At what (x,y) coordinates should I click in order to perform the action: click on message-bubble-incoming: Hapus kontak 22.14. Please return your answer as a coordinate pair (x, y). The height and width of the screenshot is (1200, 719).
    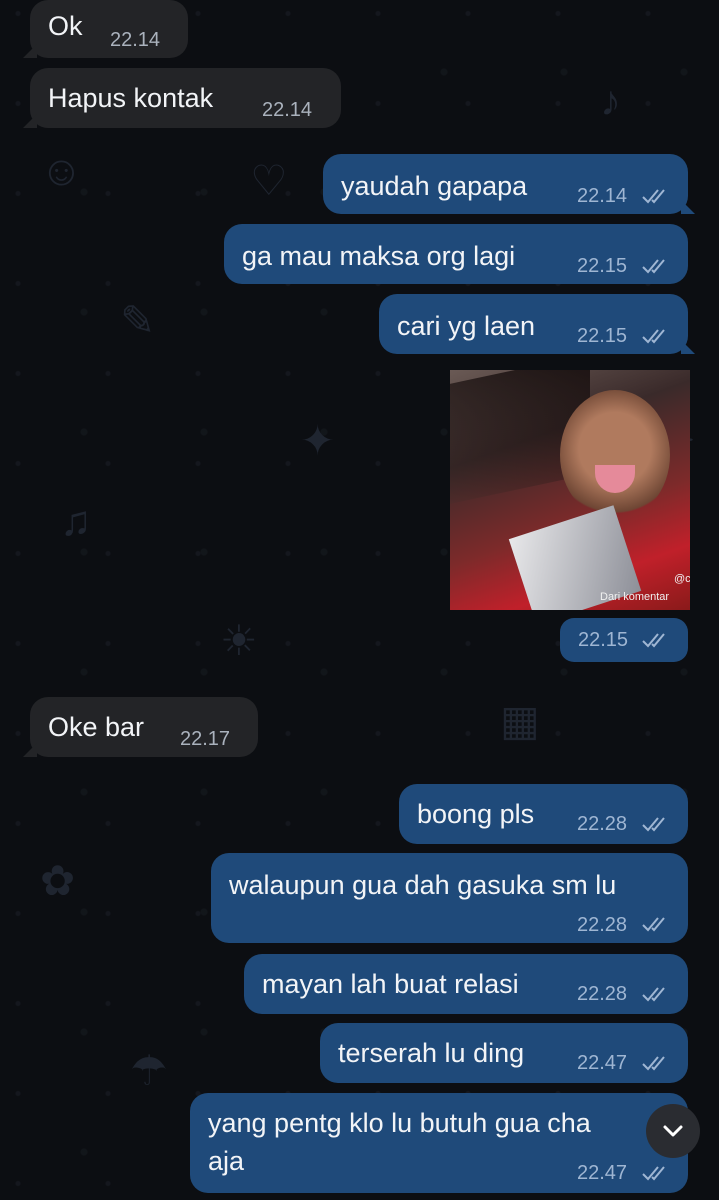
    Looking at the image, I should click on (182, 98).